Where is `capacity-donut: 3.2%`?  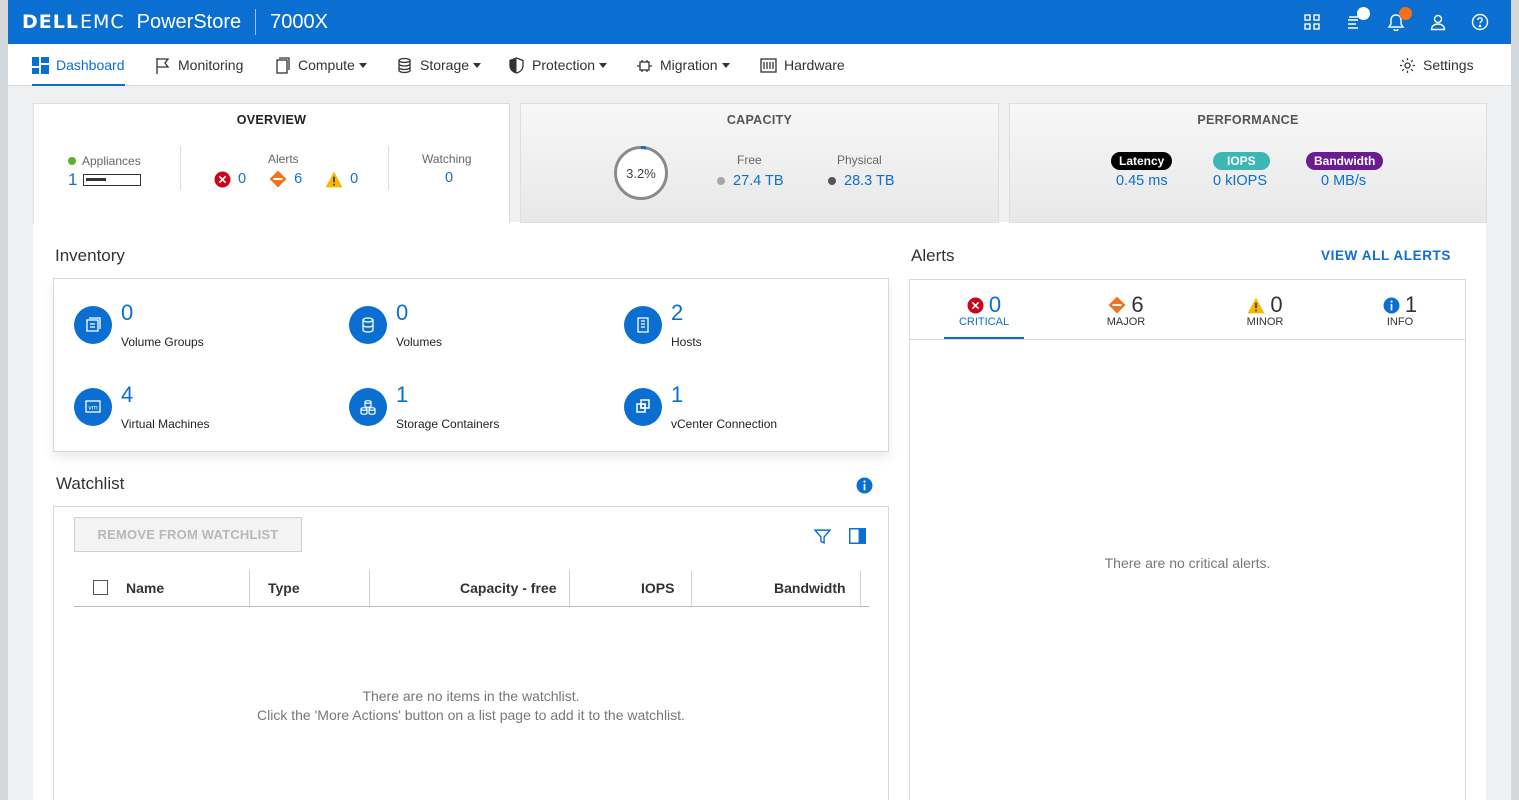
capacity-donut: 3.2% is located at coordinates (641, 173).